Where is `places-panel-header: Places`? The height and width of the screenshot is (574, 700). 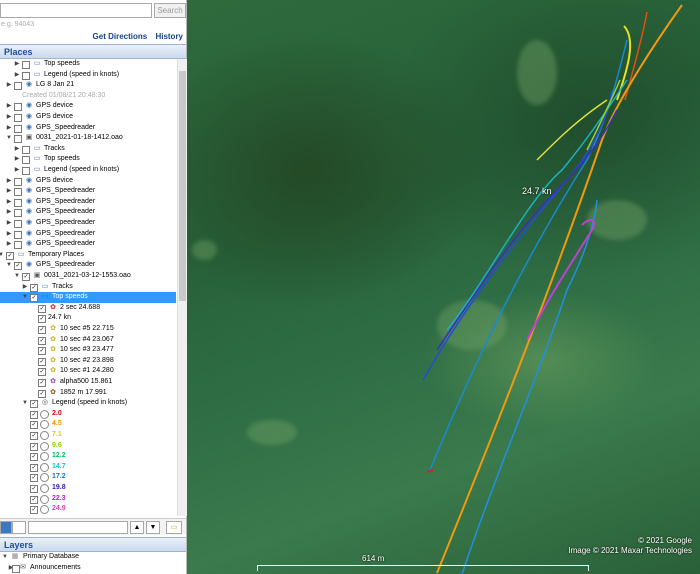
places-panel-header: Places is located at coordinates (93, 51).